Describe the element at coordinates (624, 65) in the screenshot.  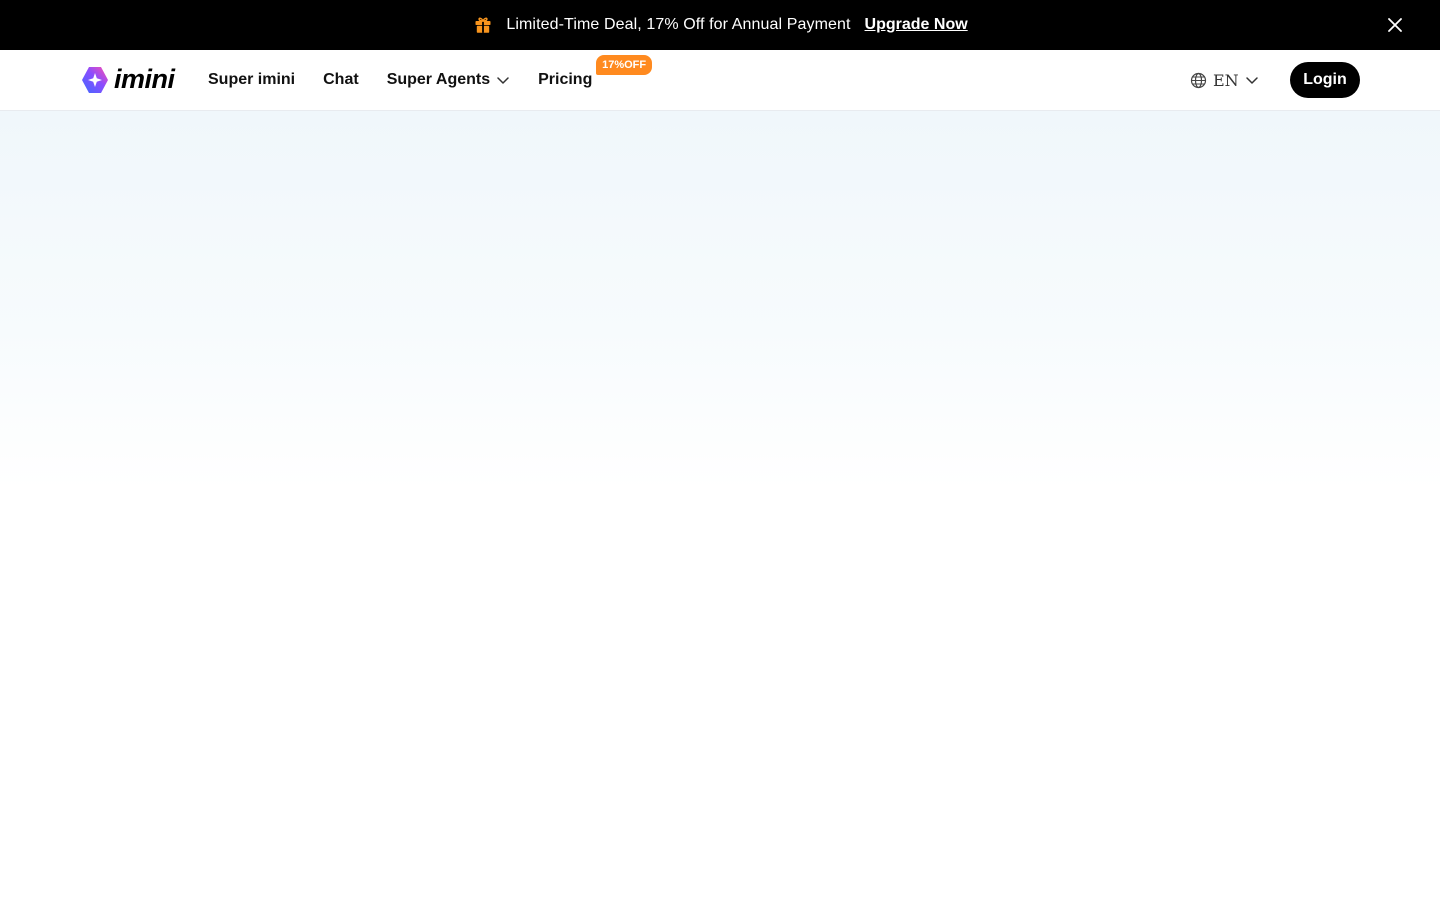
I see `discount-badge: 17%OFF` at that location.